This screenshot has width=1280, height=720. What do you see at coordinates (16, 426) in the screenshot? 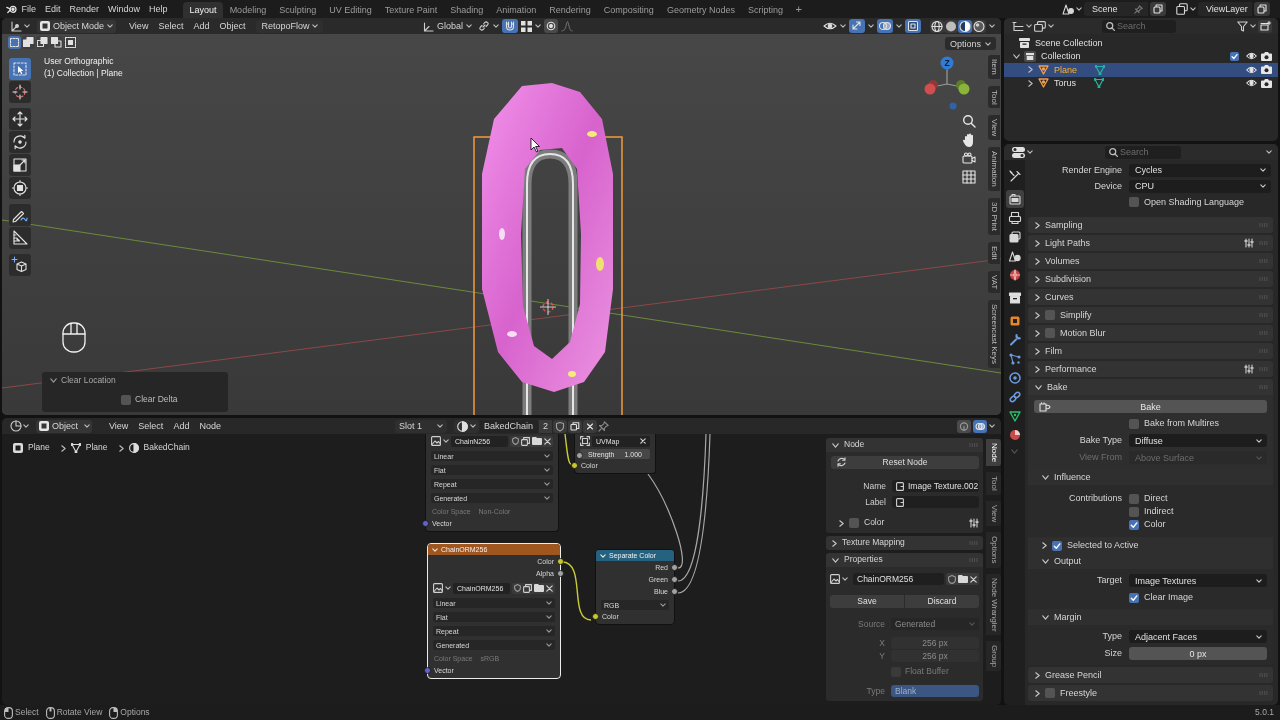
I see `circle-icon` at bounding box center [16, 426].